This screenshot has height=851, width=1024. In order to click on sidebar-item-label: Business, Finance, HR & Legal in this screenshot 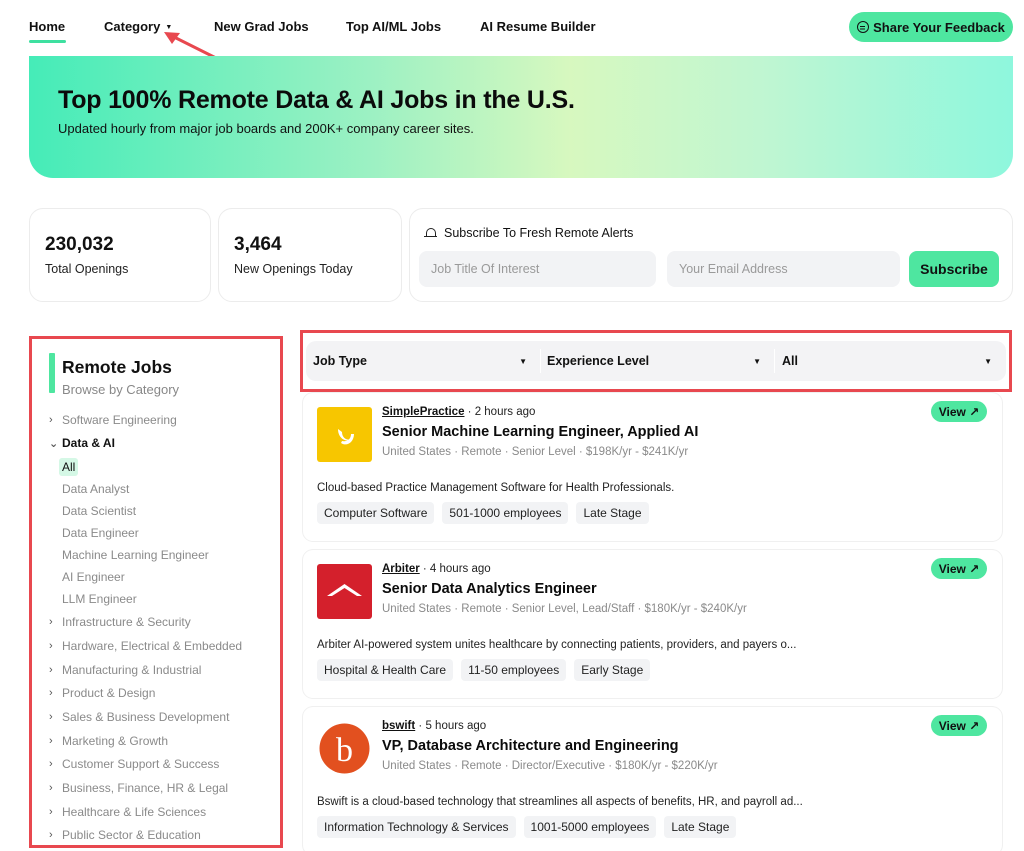, I will do `click(145, 788)`.